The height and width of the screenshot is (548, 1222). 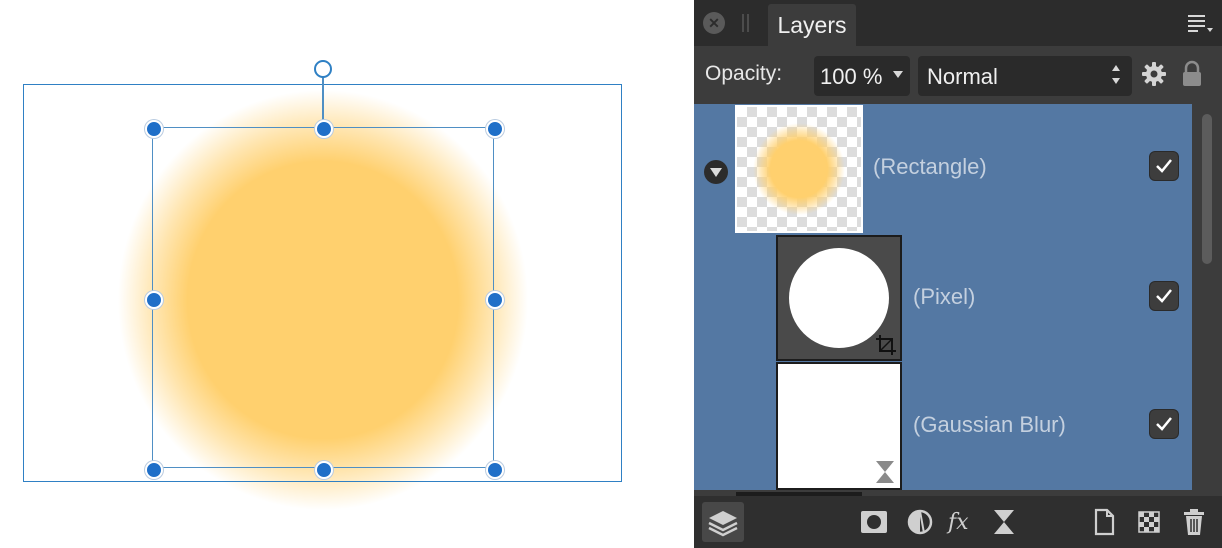 What do you see at coordinates (1004, 522) in the screenshot?
I see `live-filter-icon` at bounding box center [1004, 522].